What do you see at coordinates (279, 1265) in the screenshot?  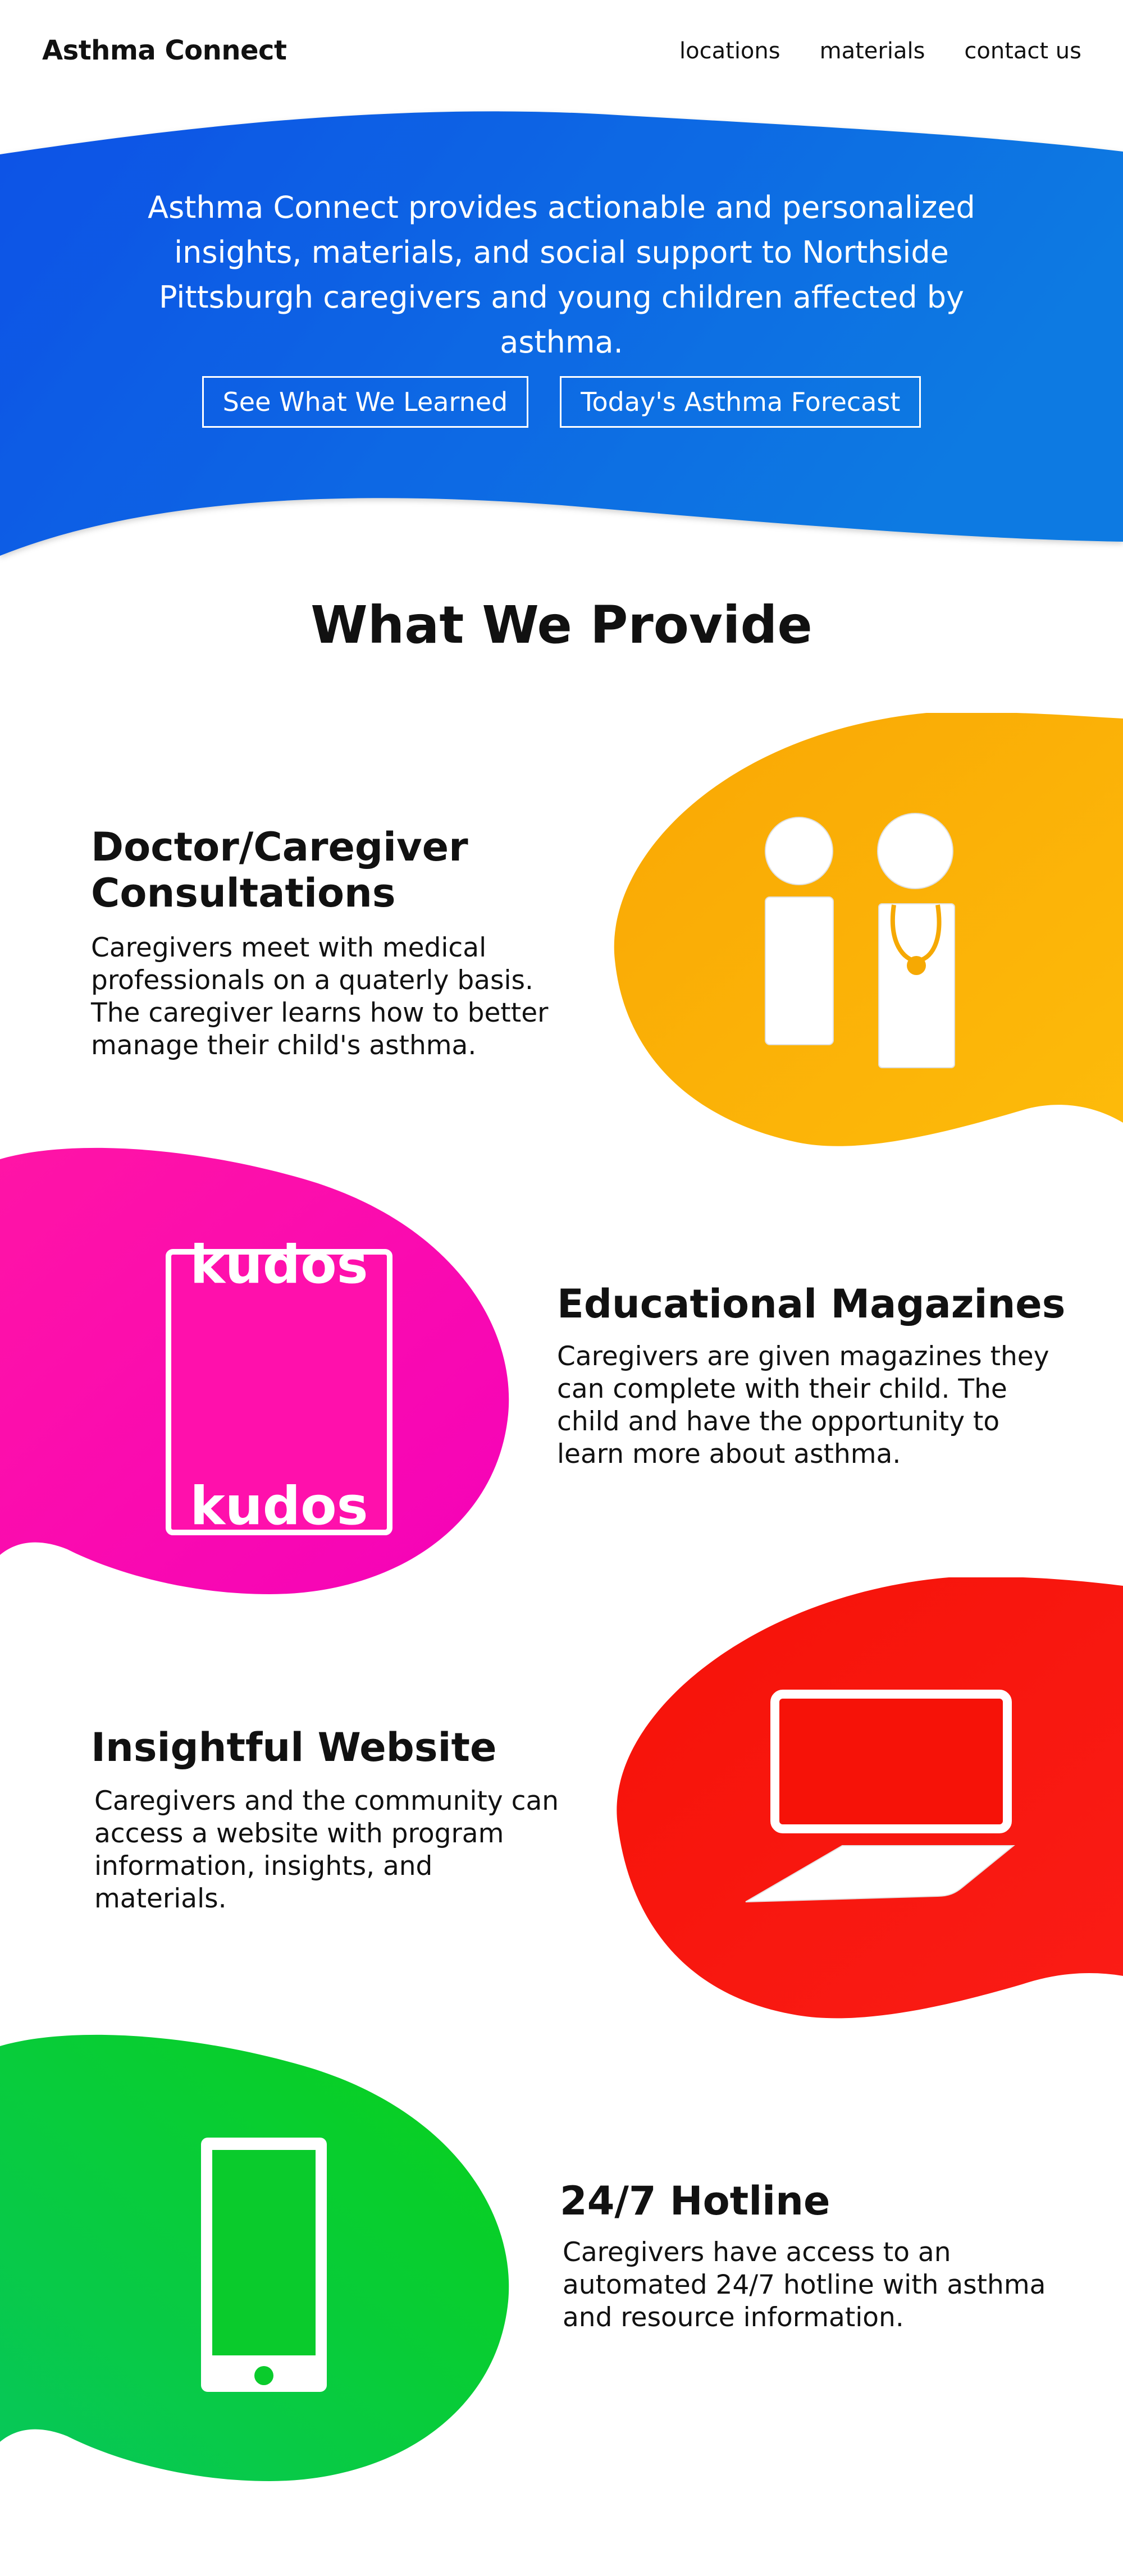 I see `magazine-cover-top-text: kudos` at bounding box center [279, 1265].